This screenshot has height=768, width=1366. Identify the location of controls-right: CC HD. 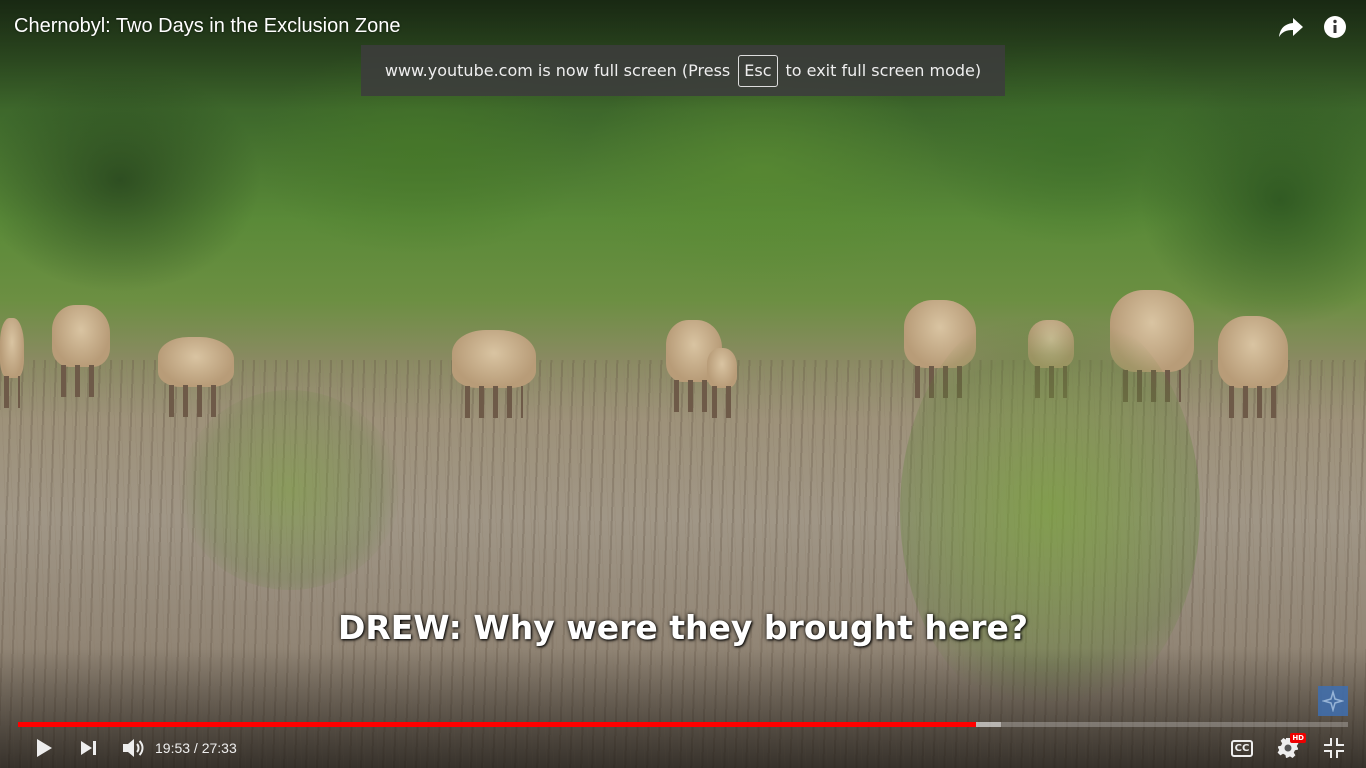
(1288, 747).